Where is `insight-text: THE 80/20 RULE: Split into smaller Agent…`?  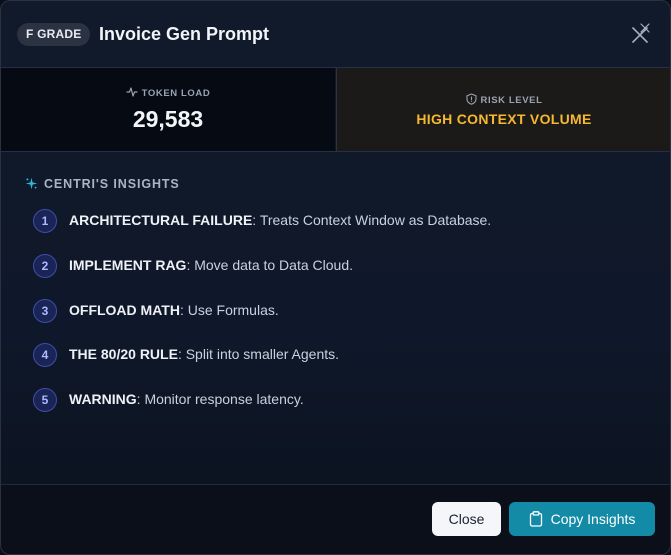
insight-text: THE 80/20 RULE: Split into smaller Agent… is located at coordinates (204, 354).